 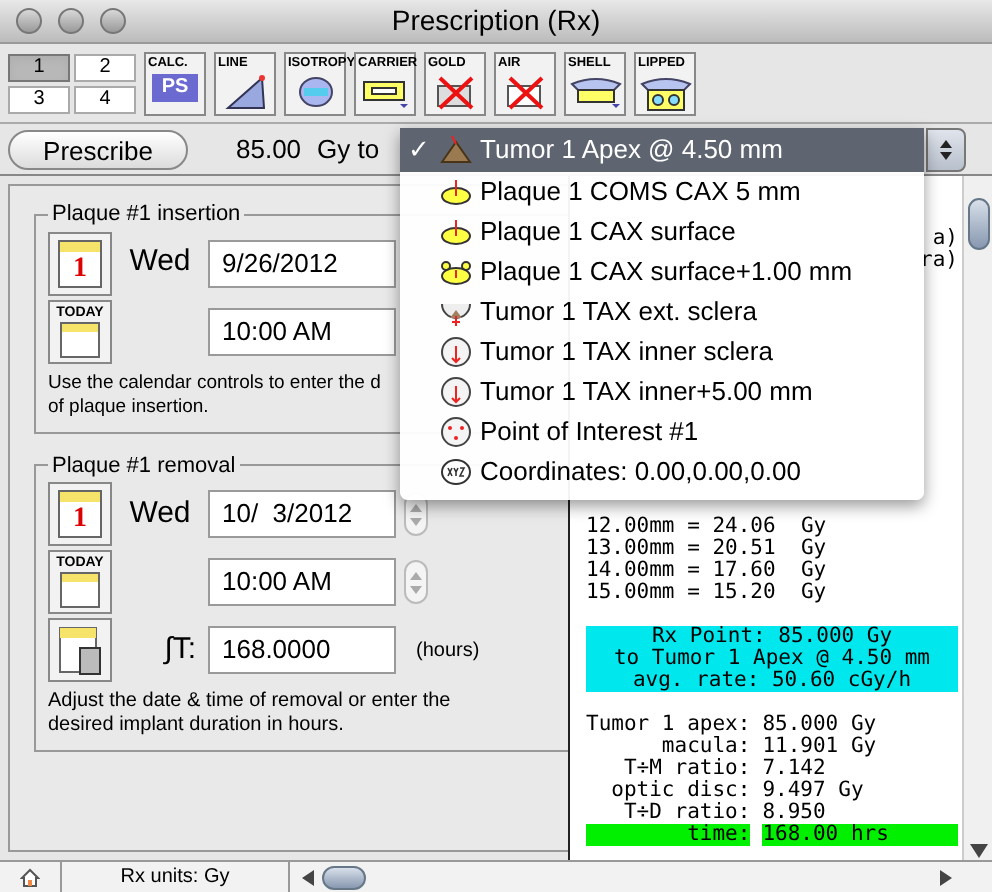 What do you see at coordinates (820, 725) in the screenshot?
I see `summary-value: 85.000 Gy` at bounding box center [820, 725].